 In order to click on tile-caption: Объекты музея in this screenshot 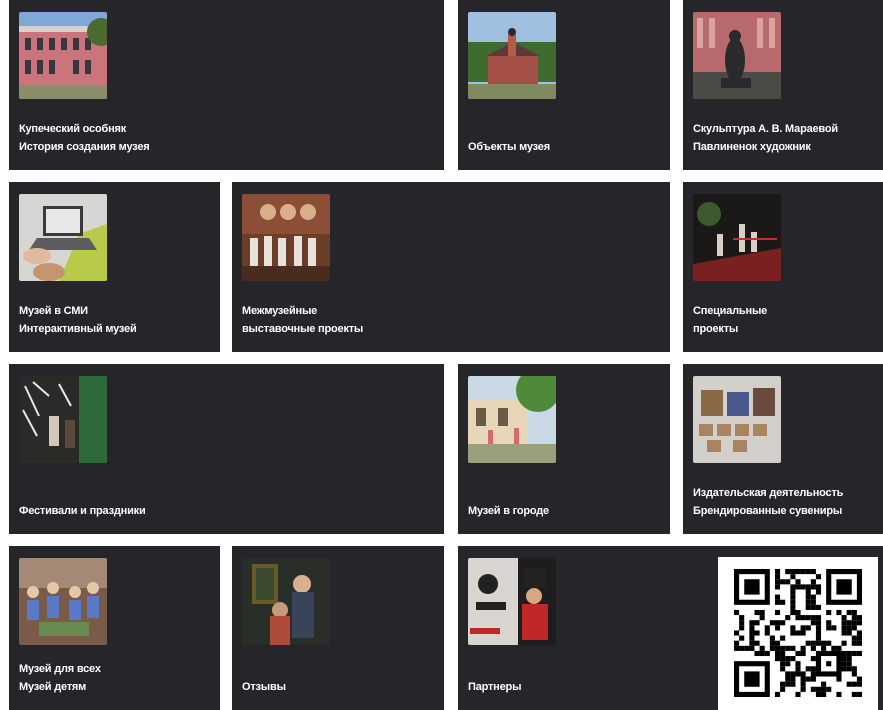, I will do `click(509, 147)`.